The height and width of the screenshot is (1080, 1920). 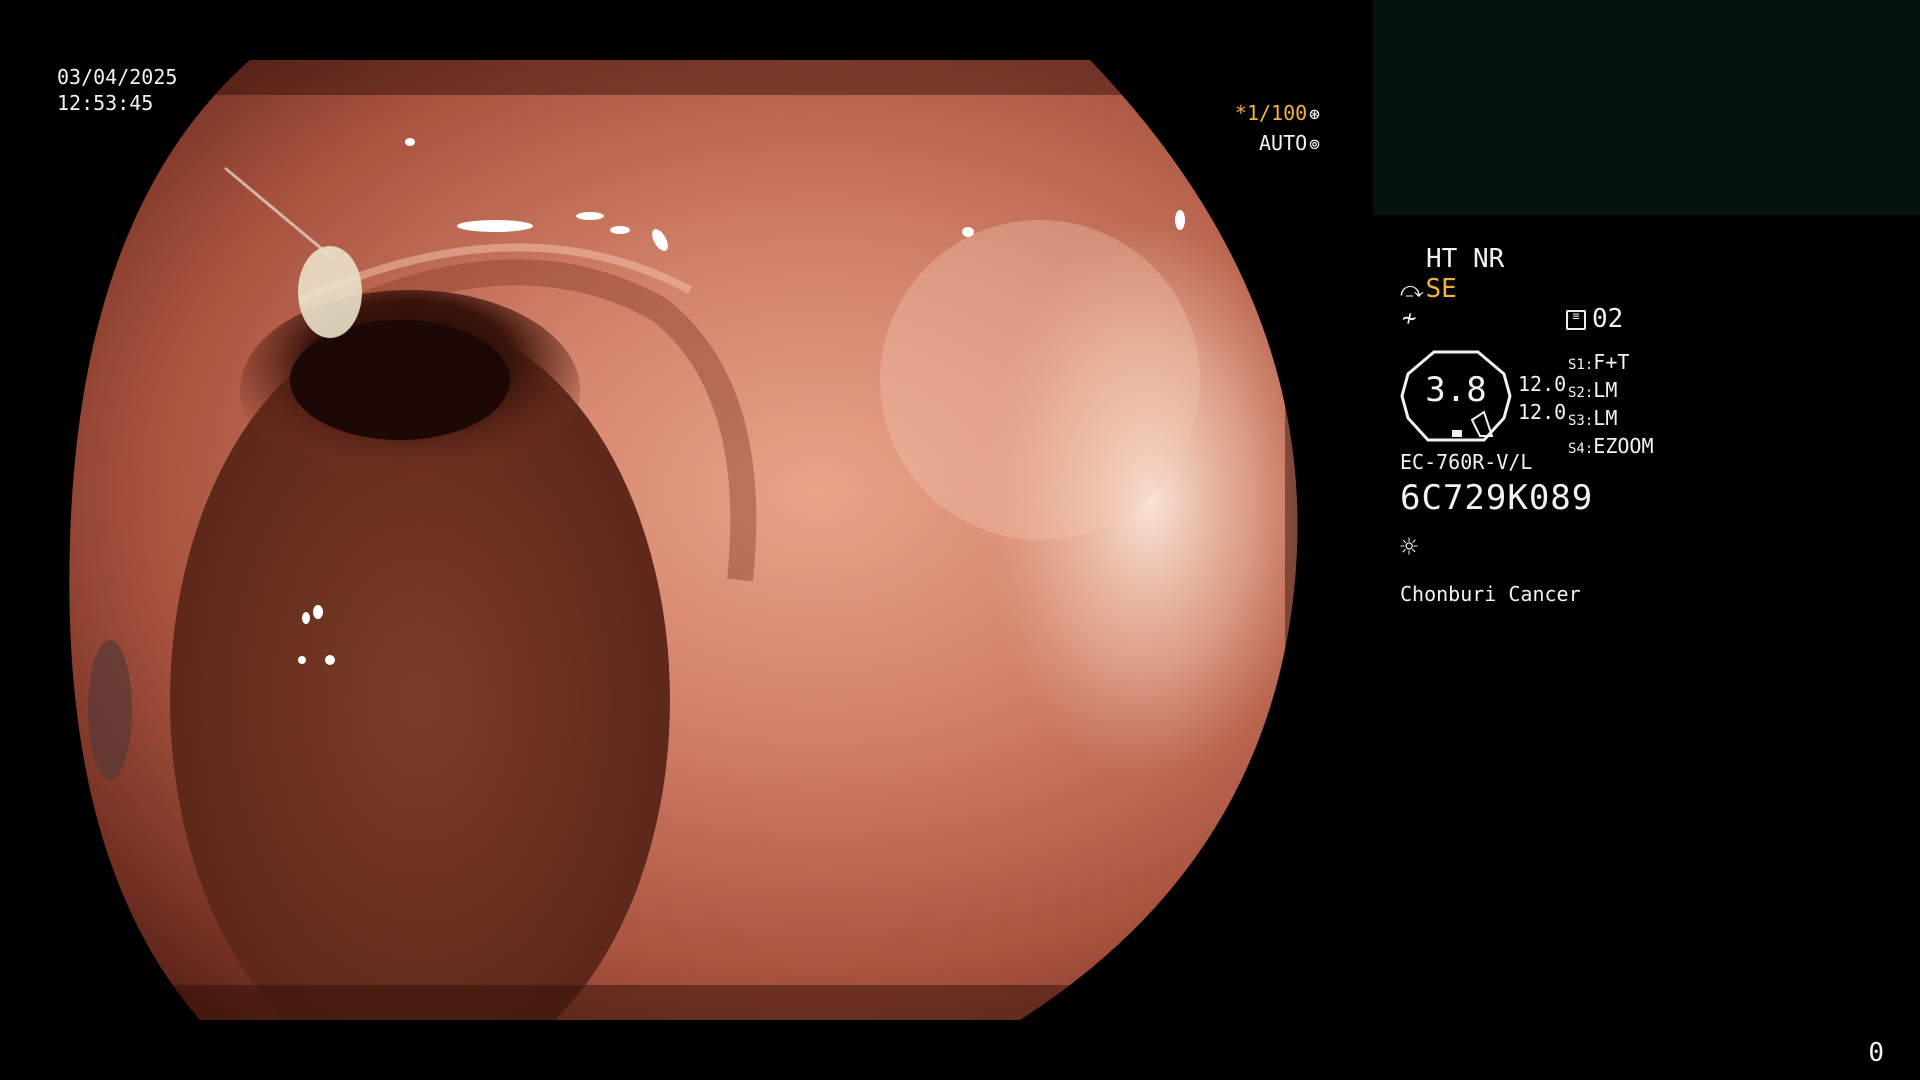 What do you see at coordinates (1271, 113) in the screenshot?
I see `shutter-speed: *1/100` at bounding box center [1271, 113].